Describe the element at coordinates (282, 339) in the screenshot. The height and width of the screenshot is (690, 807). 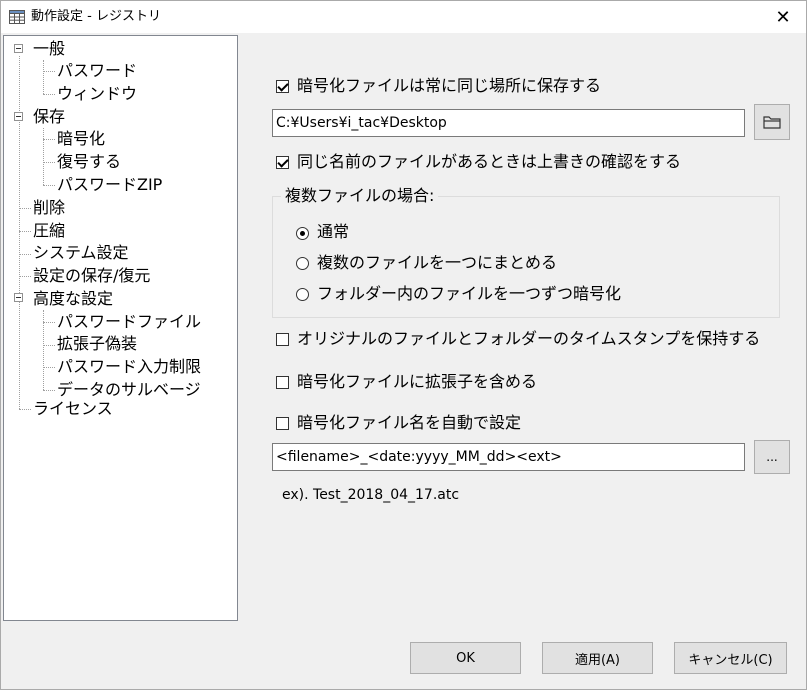
I see `keep-timestamp-checkbox` at that location.